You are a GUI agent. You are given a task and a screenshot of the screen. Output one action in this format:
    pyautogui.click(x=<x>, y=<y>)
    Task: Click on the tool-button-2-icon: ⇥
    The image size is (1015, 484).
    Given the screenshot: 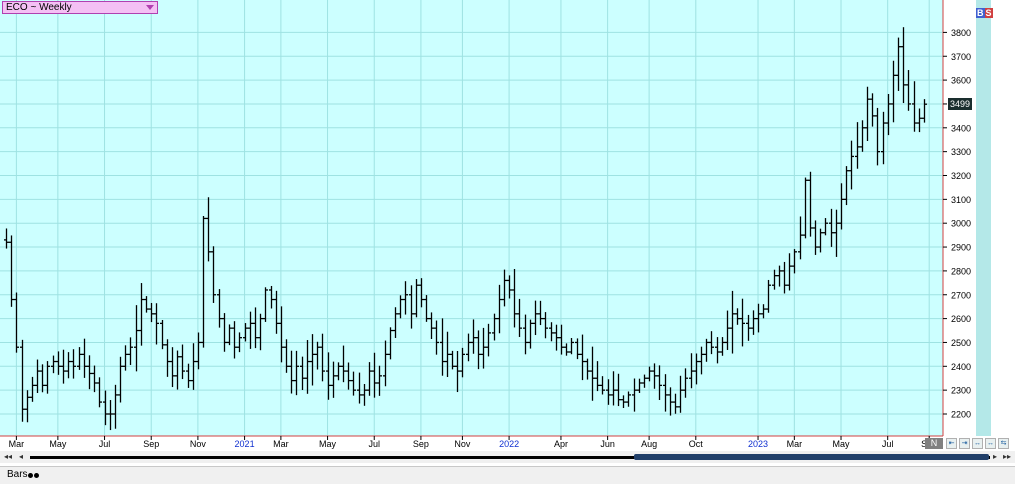 What is the action you would take?
    pyautogui.click(x=964, y=443)
    